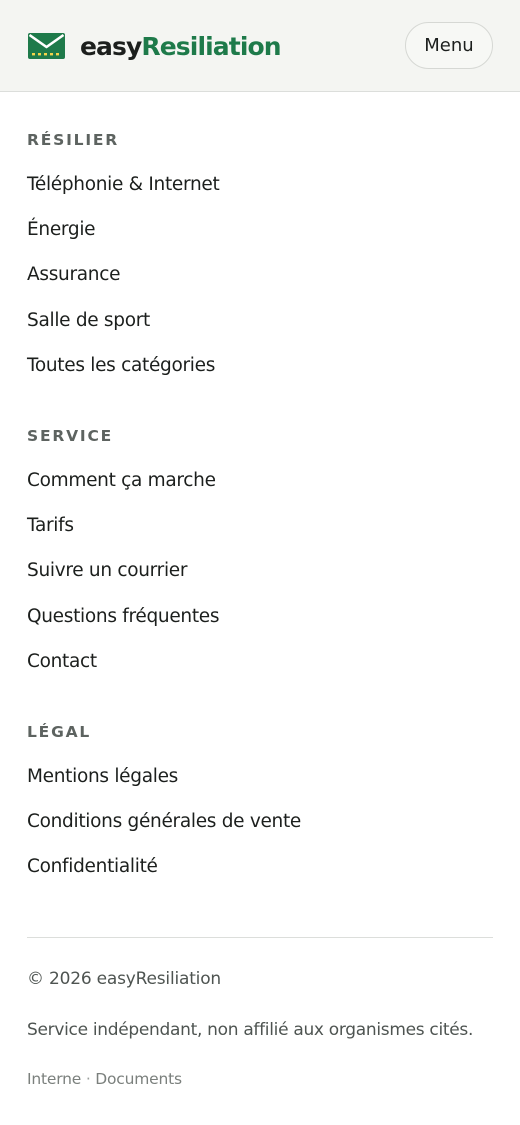  I want to click on list-item: Salle de sport, so click(260, 320).